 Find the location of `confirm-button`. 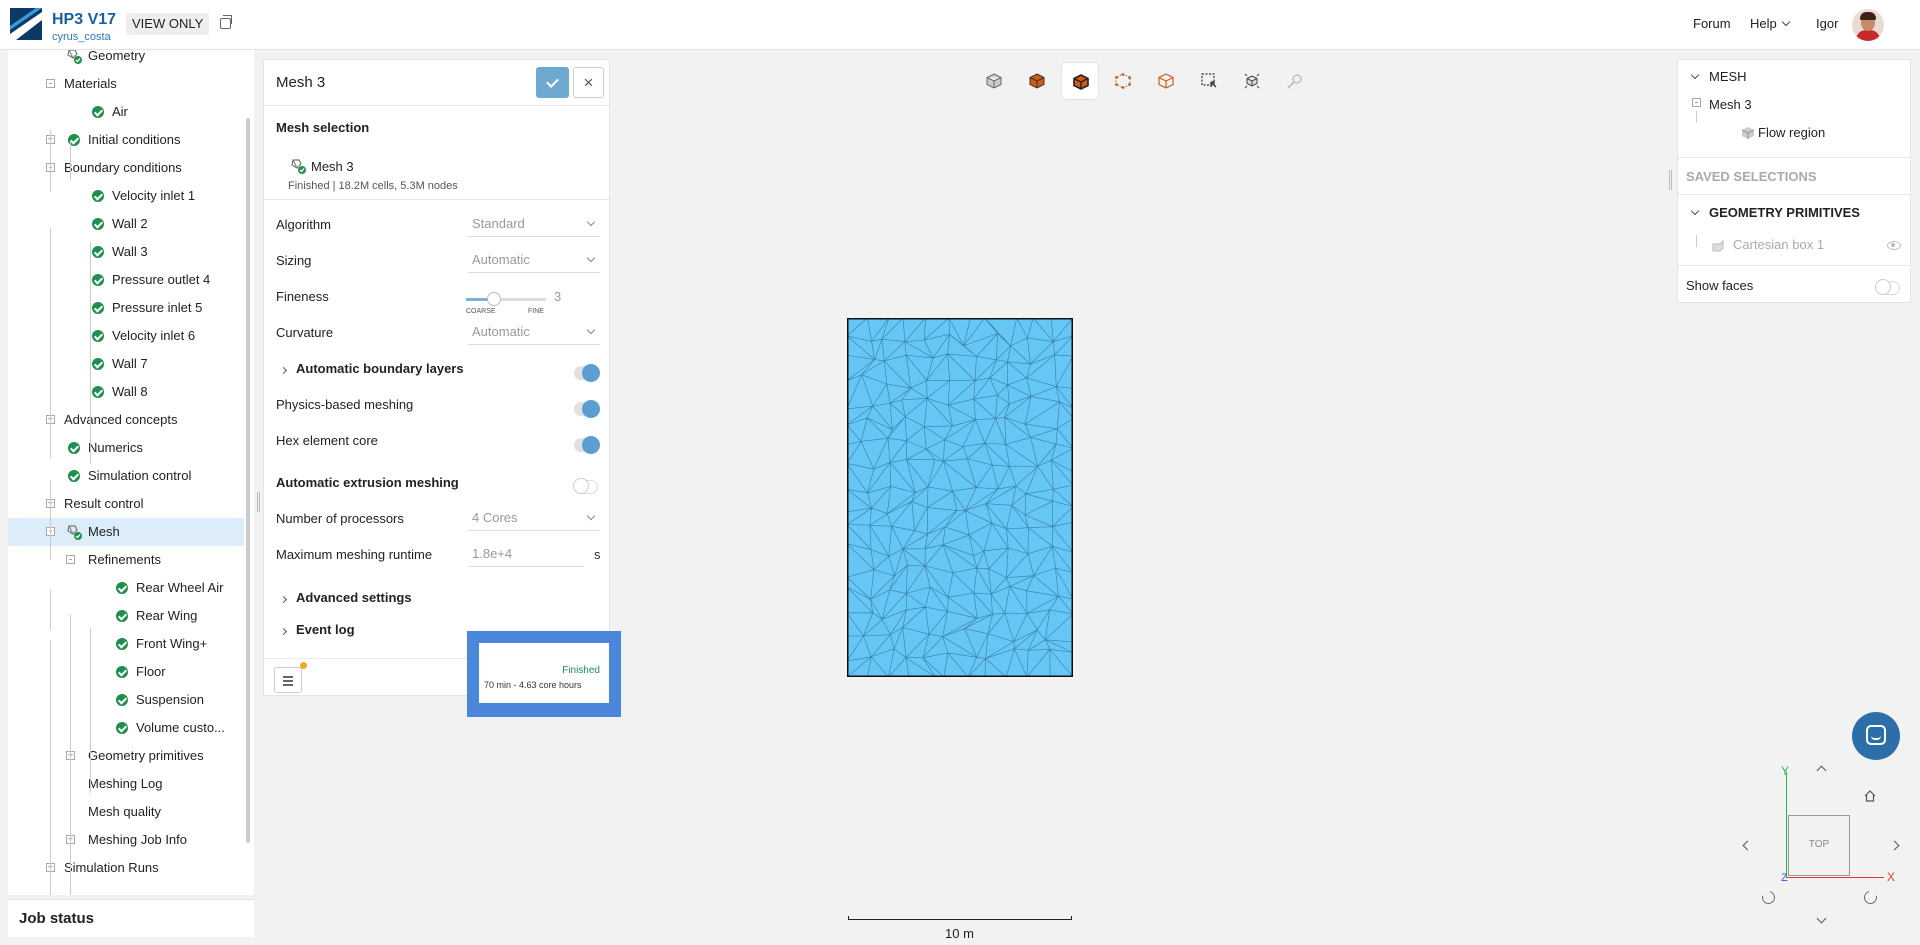

confirm-button is located at coordinates (552, 82).